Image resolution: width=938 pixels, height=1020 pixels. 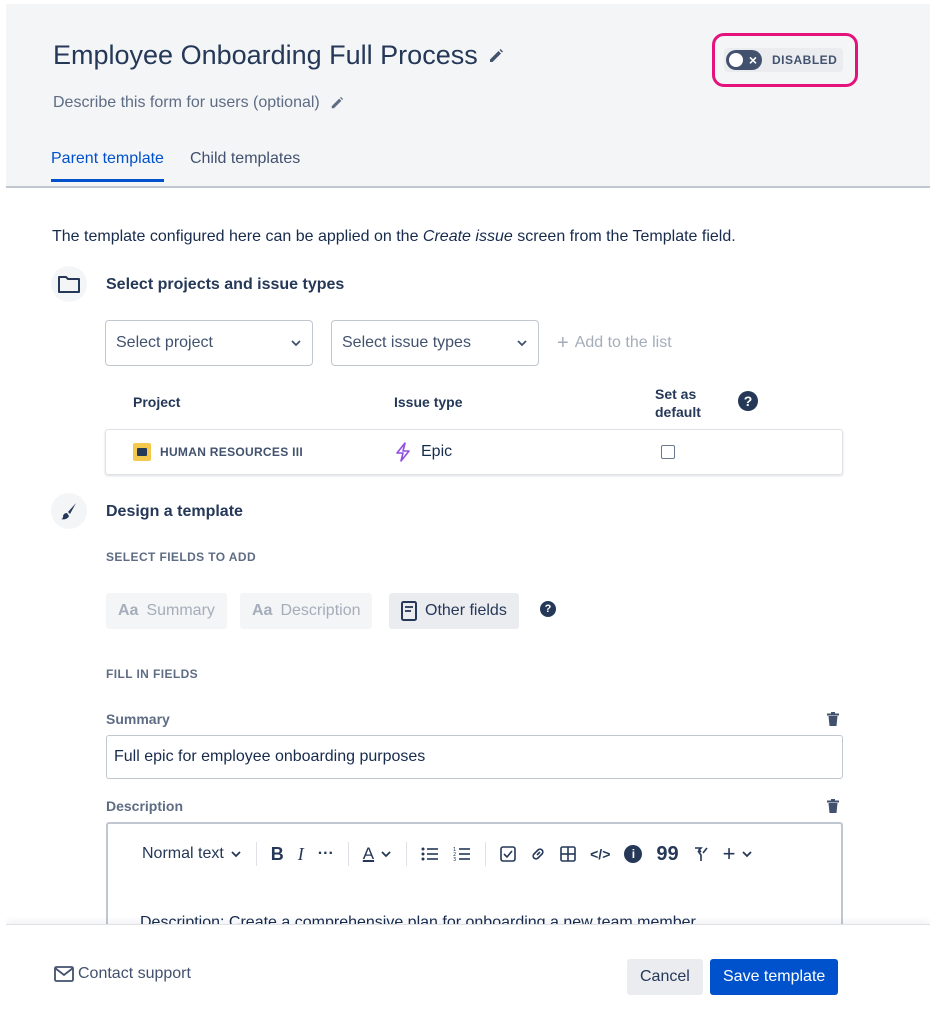 What do you see at coordinates (301, 854) in the screenshot?
I see `italic-icon: I` at bounding box center [301, 854].